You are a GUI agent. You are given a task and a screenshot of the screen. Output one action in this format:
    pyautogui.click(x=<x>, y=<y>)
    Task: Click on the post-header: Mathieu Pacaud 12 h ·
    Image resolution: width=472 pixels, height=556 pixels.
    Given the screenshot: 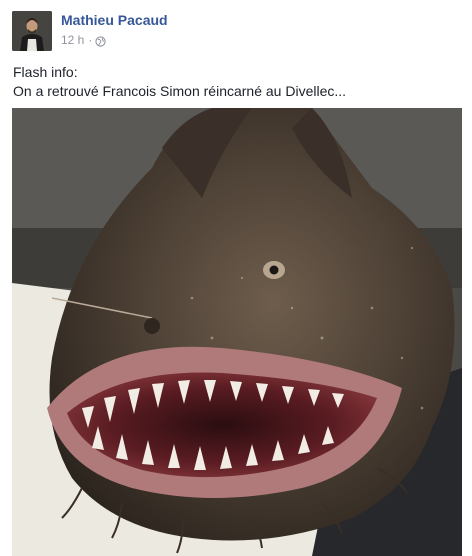 What is the action you would take?
    pyautogui.click(x=90, y=31)
    